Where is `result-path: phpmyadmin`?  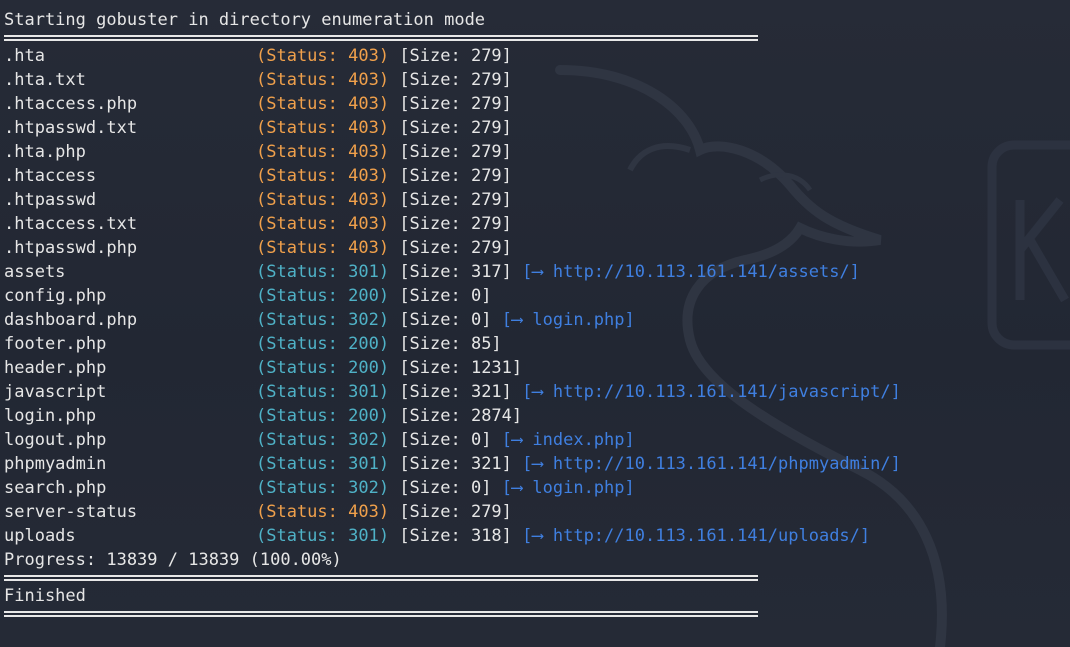 result-path: phpmyadmin is located at coordinates (55, 464).